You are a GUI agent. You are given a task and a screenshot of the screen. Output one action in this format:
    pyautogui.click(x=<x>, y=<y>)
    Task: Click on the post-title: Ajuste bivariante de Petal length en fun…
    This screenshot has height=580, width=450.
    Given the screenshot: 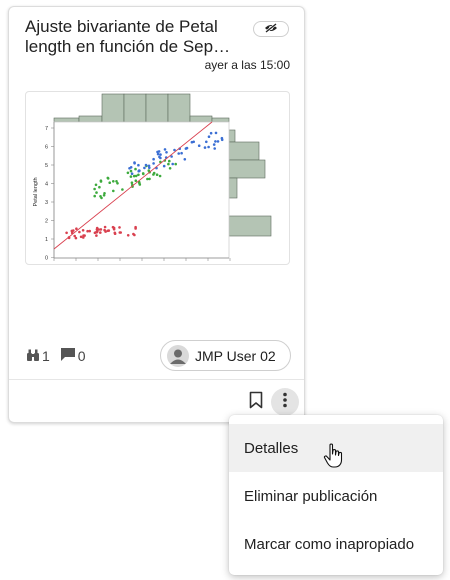 What is the action you would take?
    pyautogui.click(x=130, y=37)
    